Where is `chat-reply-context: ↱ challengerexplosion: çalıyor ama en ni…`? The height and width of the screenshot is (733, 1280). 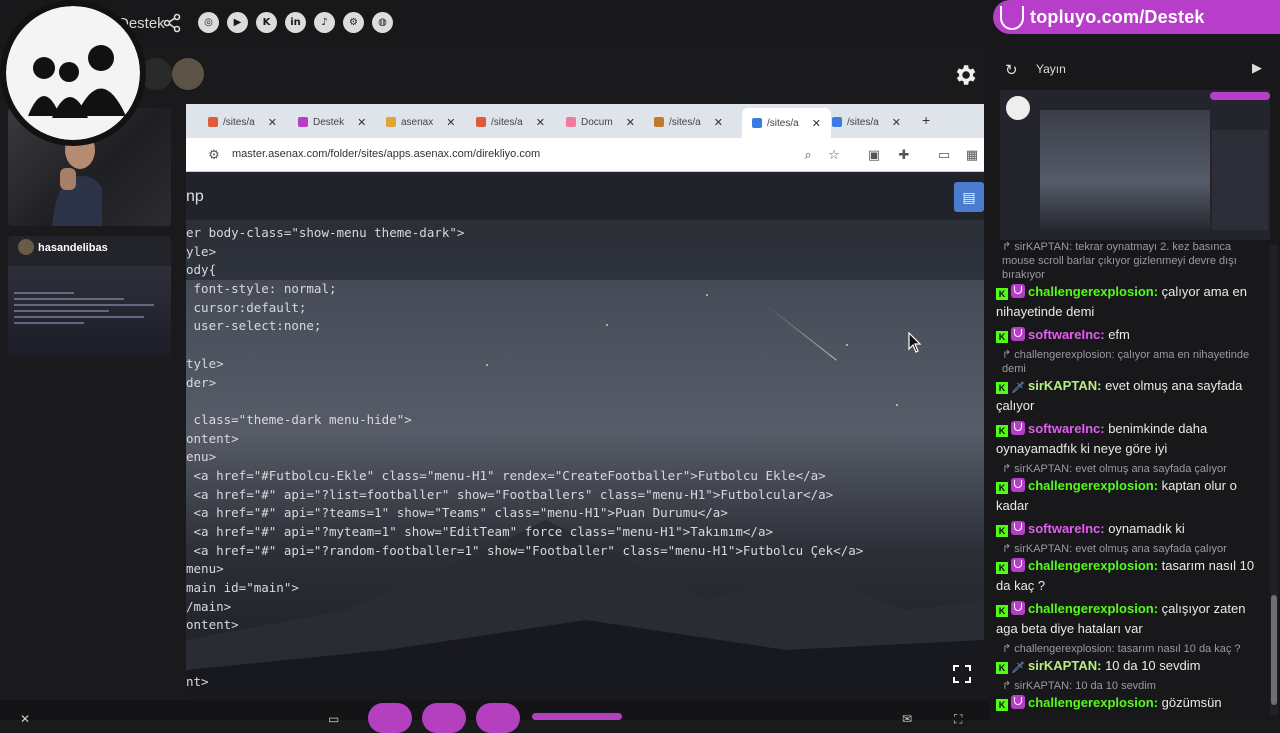
chat-reply-context: ↱ challengerexplosion: çalıyor ama en ni… is located at coordinates (1129, 362).